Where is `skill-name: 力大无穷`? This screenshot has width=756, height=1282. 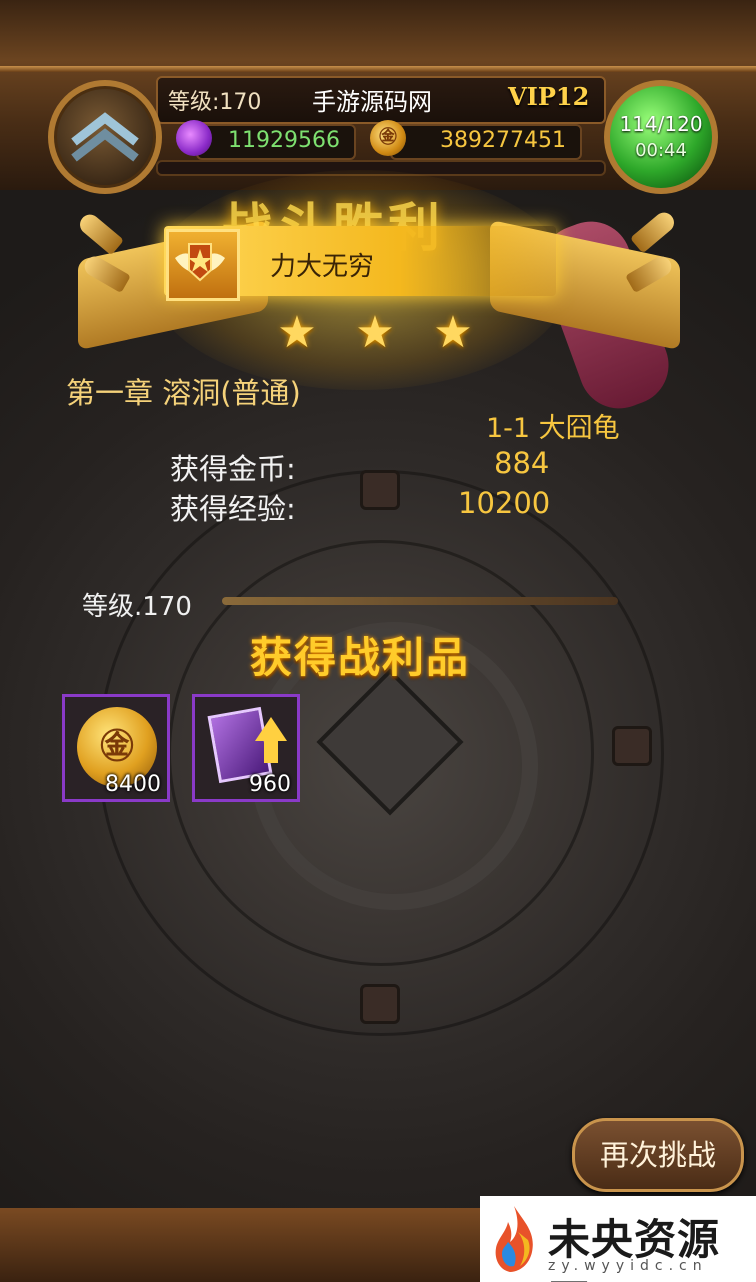 skill-name: 力大无穷 is located at coordinates (322, 267).